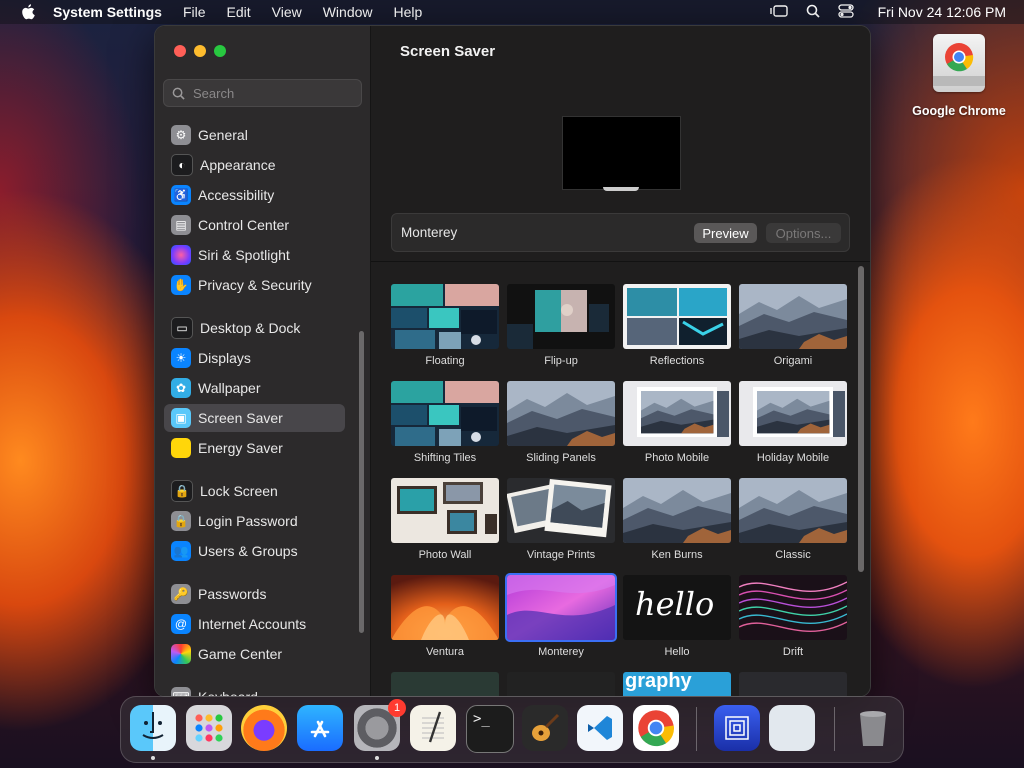  Describe the element at coordinates (737, 728) in the screenshot. I see `square-dock-icon` at that location.